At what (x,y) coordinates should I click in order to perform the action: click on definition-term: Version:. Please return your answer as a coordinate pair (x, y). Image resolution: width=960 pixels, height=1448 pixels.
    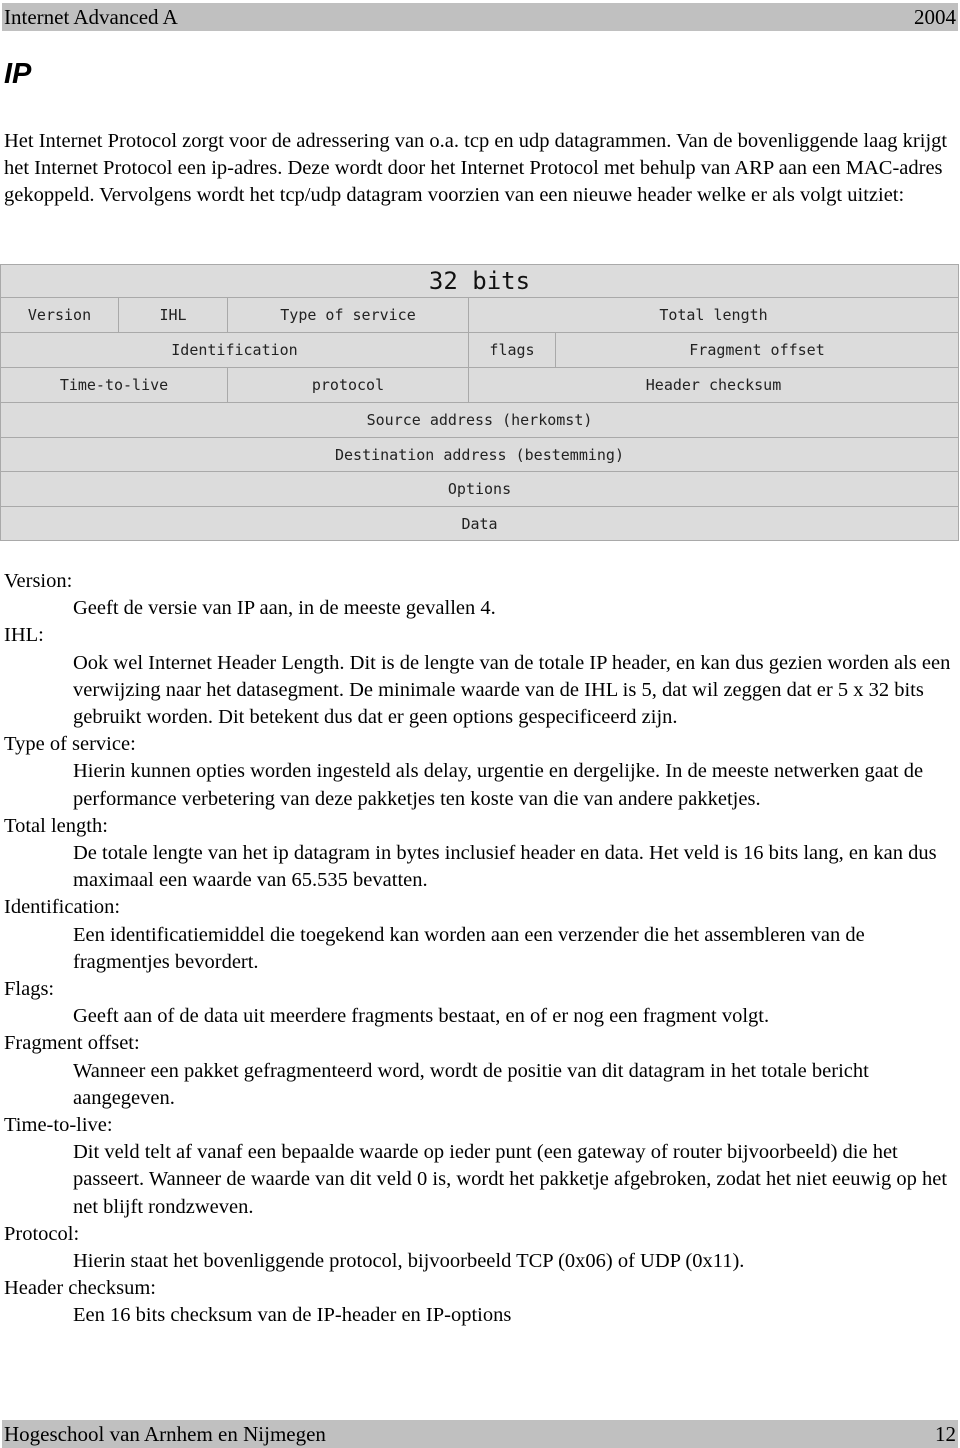
    Looking at the image, I should click on (38, 581).